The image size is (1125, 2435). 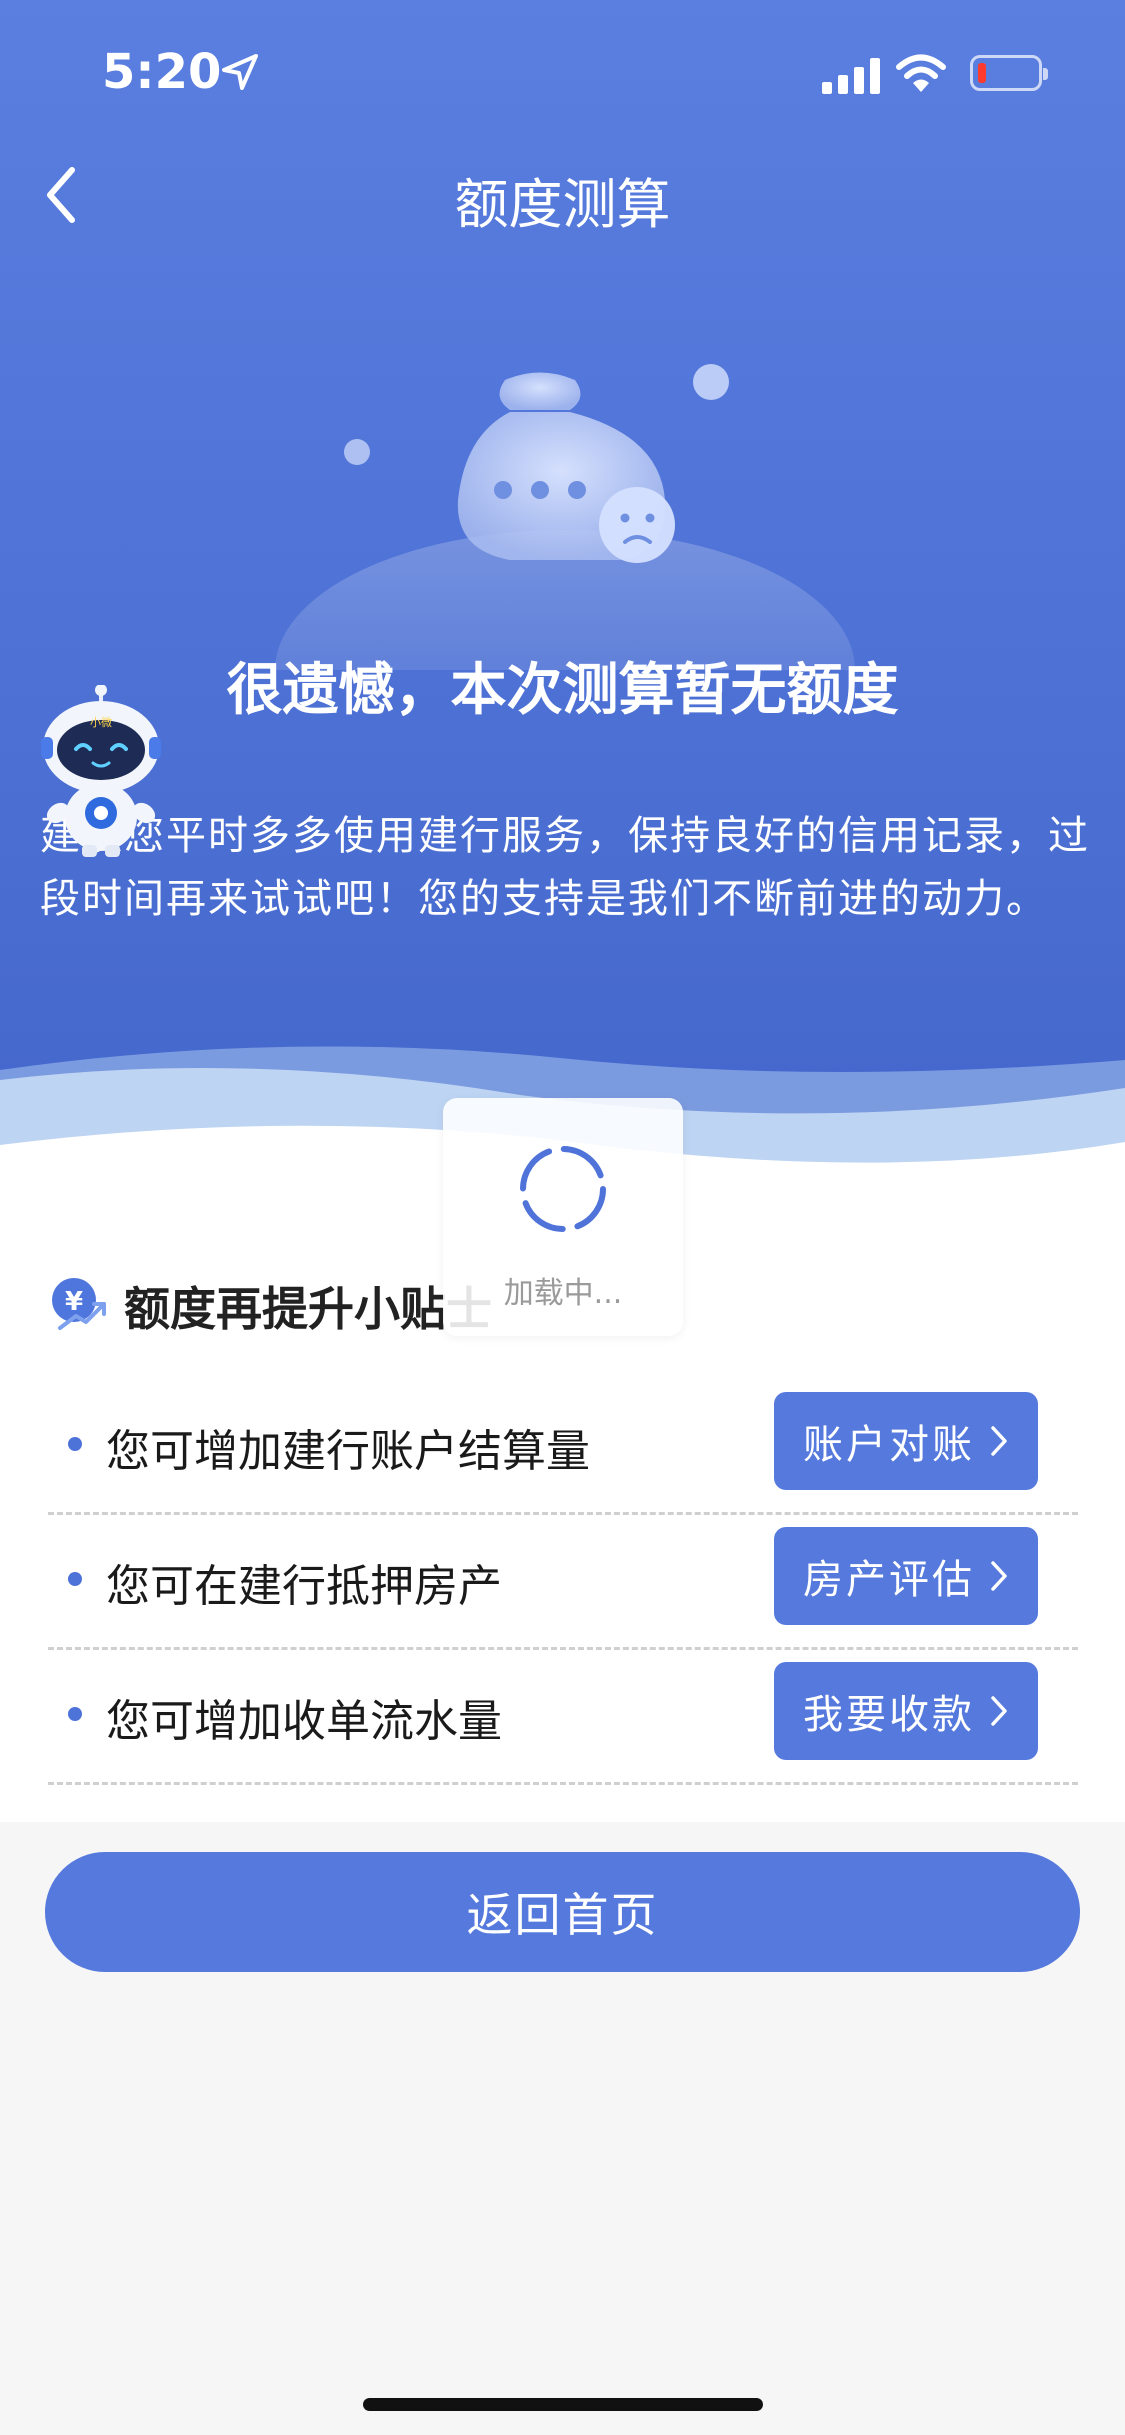 What do you see at coordinates (304, 1721) in the screenshot?
I see `tip-text: 您可增加收单流水量` at bounding box center [304, 1721].